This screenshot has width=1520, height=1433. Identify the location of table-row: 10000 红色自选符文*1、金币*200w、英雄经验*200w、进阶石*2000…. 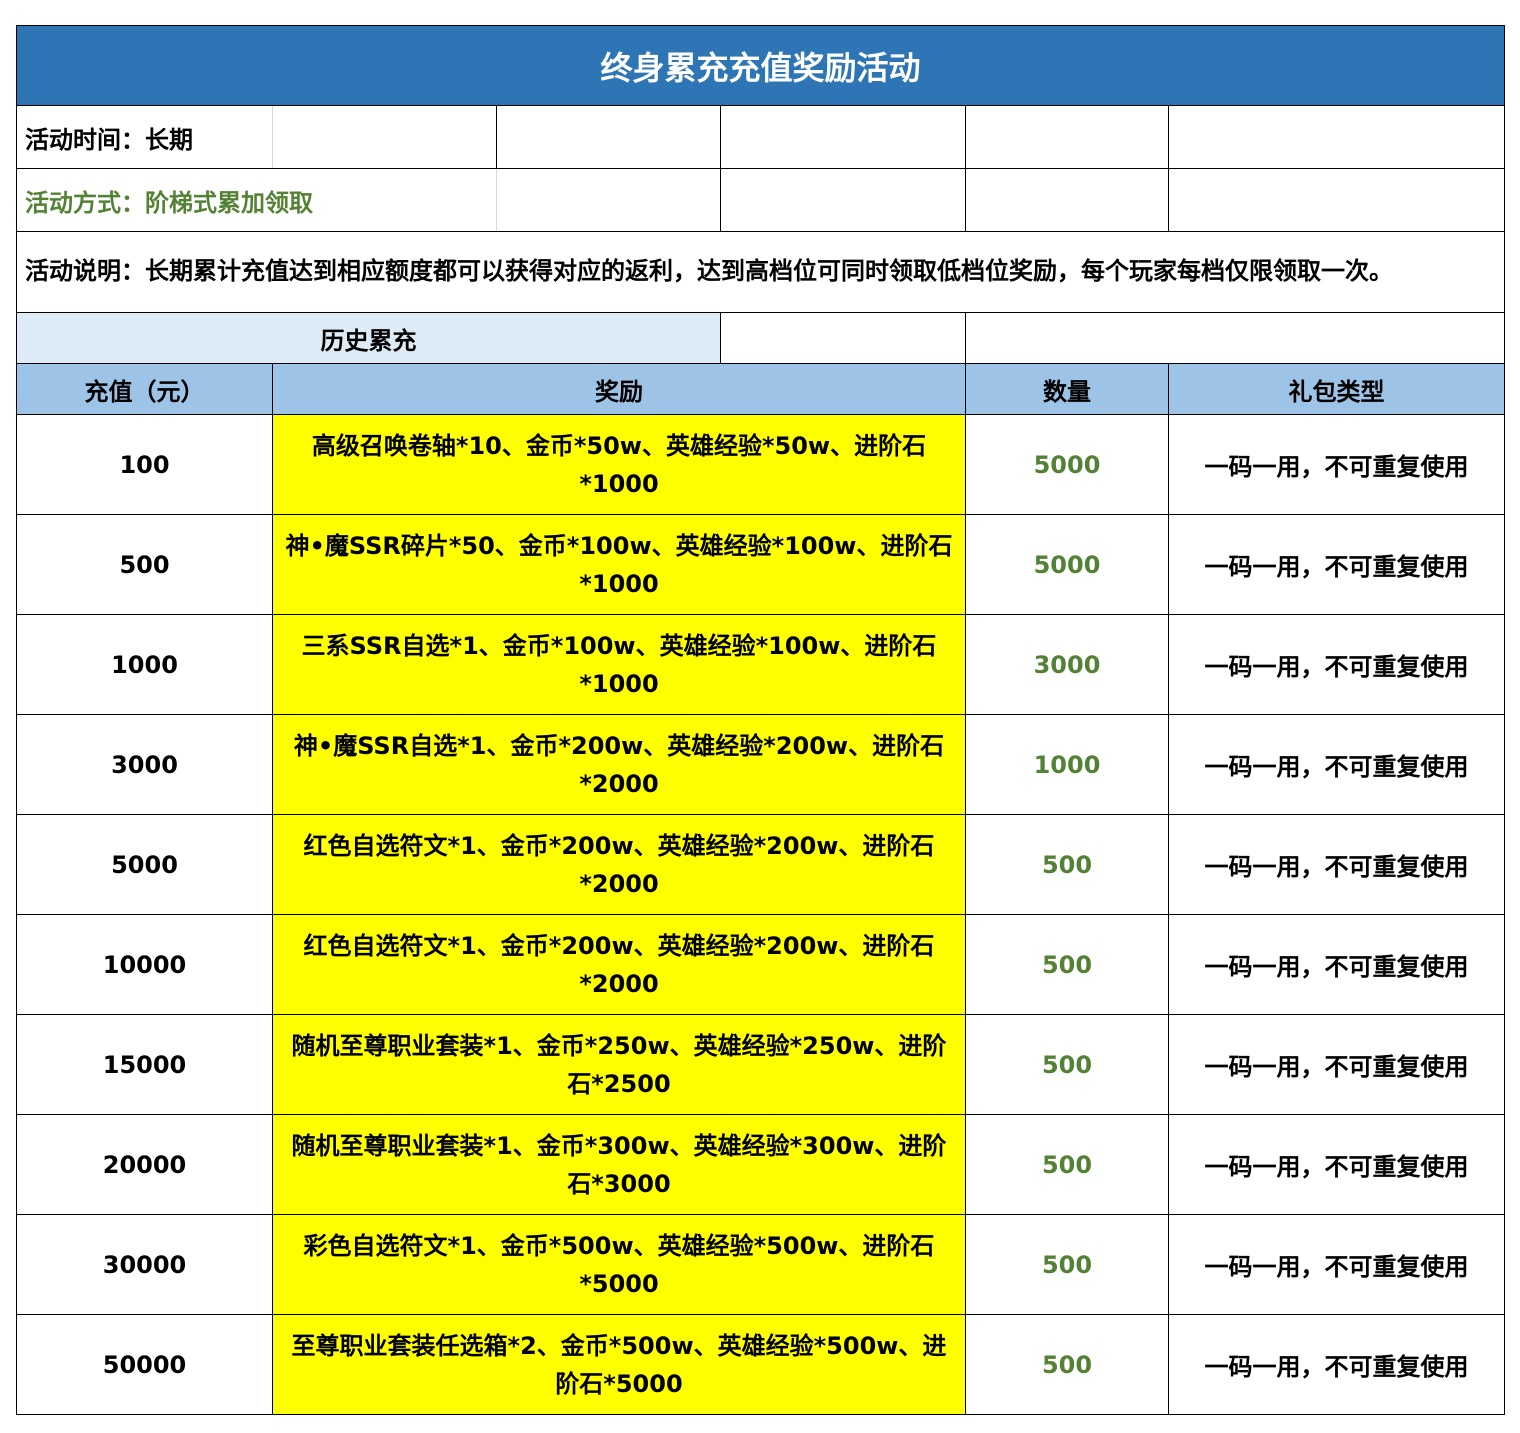
(761, 964).